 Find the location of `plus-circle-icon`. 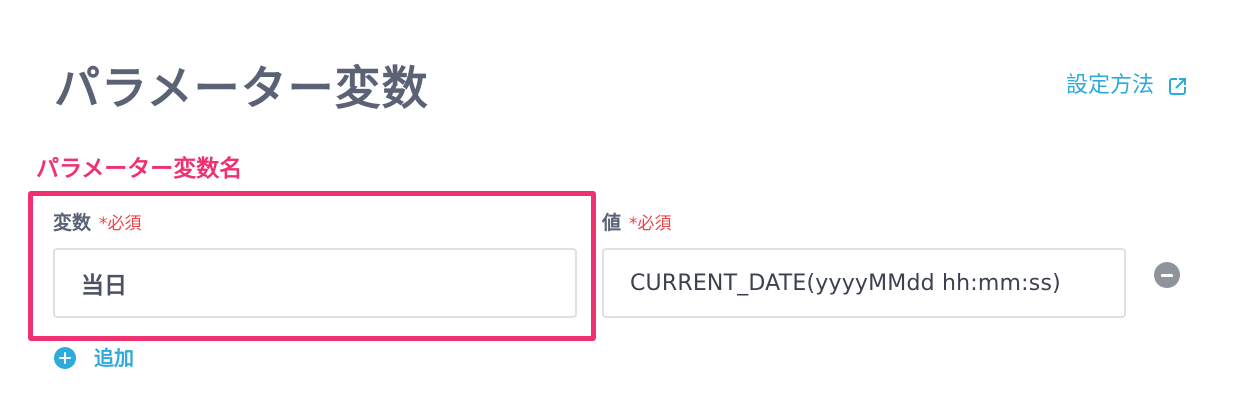

plus-circle-icon is located at coordinates (65, 358).